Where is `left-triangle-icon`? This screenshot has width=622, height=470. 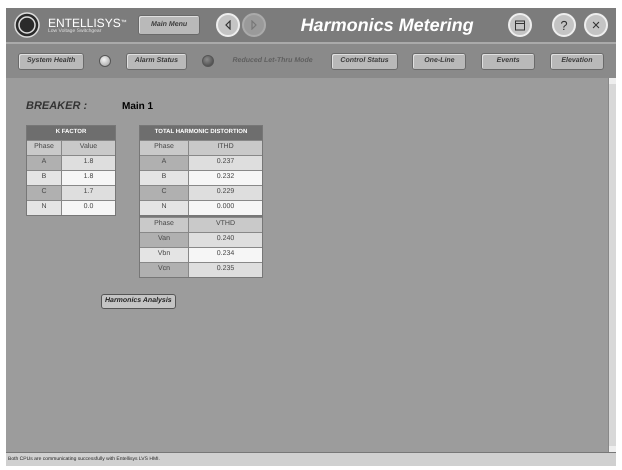
left-triangle-icon is located at coordinates (228, 25).